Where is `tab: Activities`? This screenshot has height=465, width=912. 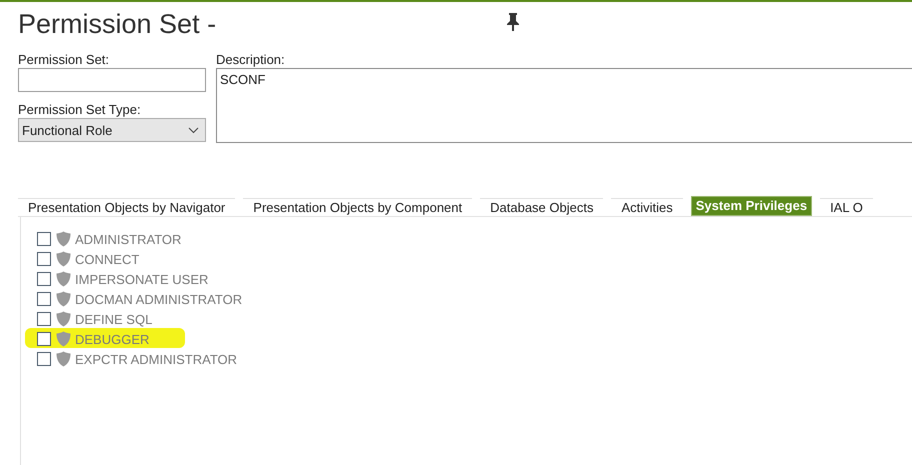
tab: Activities is located at coordinates (647, 207).